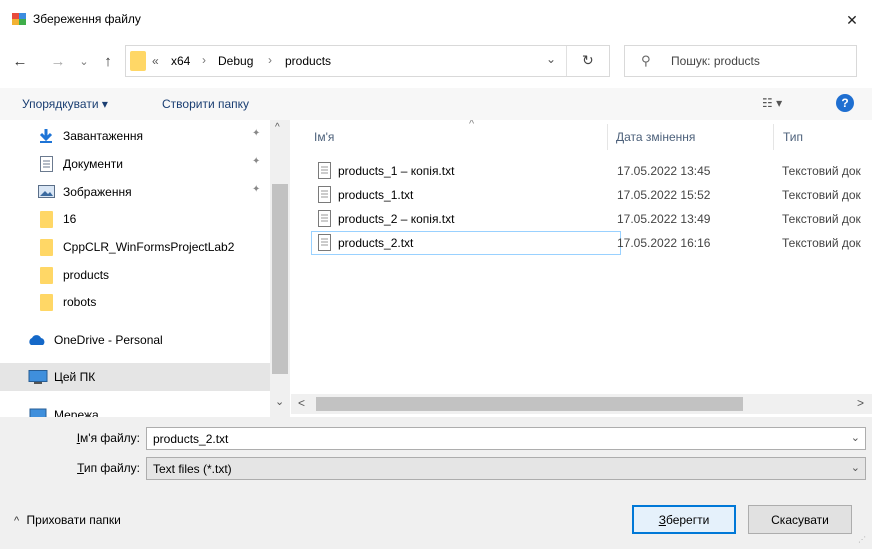 The width and height of the screenshot is (872, 549). What do you see at coordinates (690, 136) in the screenshot?
I see `column-header-date: Дата змінення` at bounding box center [690, 136].